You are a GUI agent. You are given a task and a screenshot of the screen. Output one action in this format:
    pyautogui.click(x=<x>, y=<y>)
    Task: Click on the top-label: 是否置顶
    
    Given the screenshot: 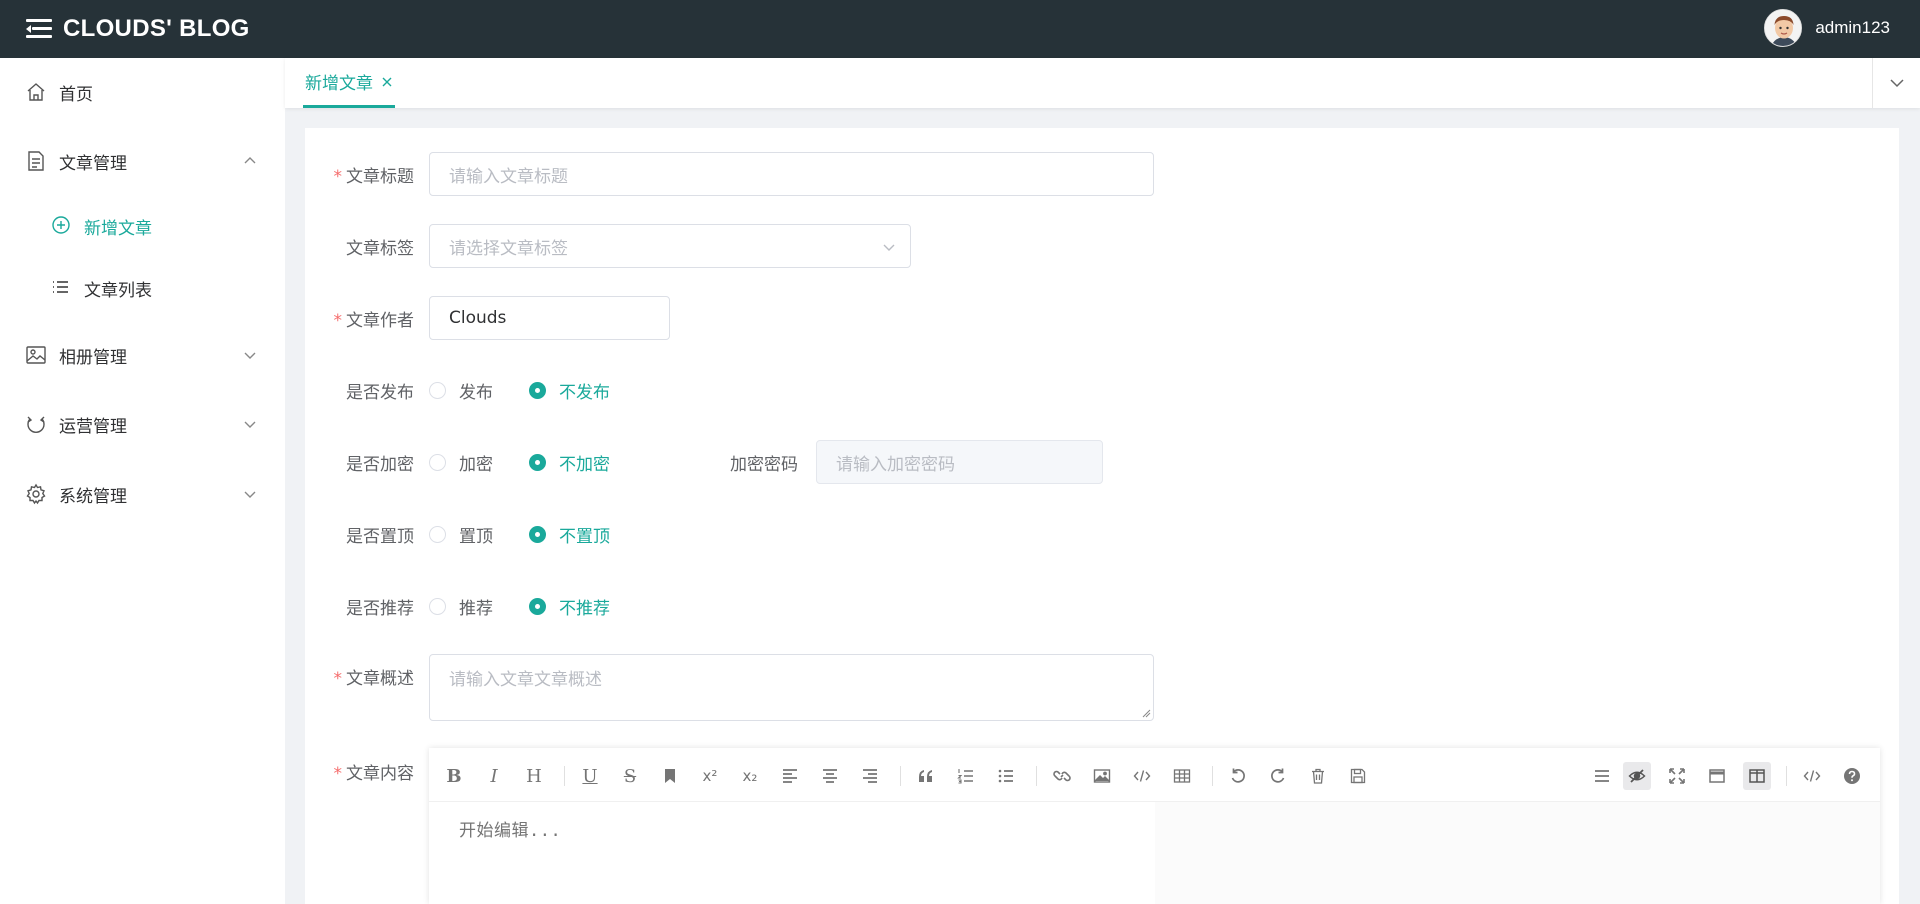 What is the action you would take?
    pyautogui.click(x=380, y=536)
    